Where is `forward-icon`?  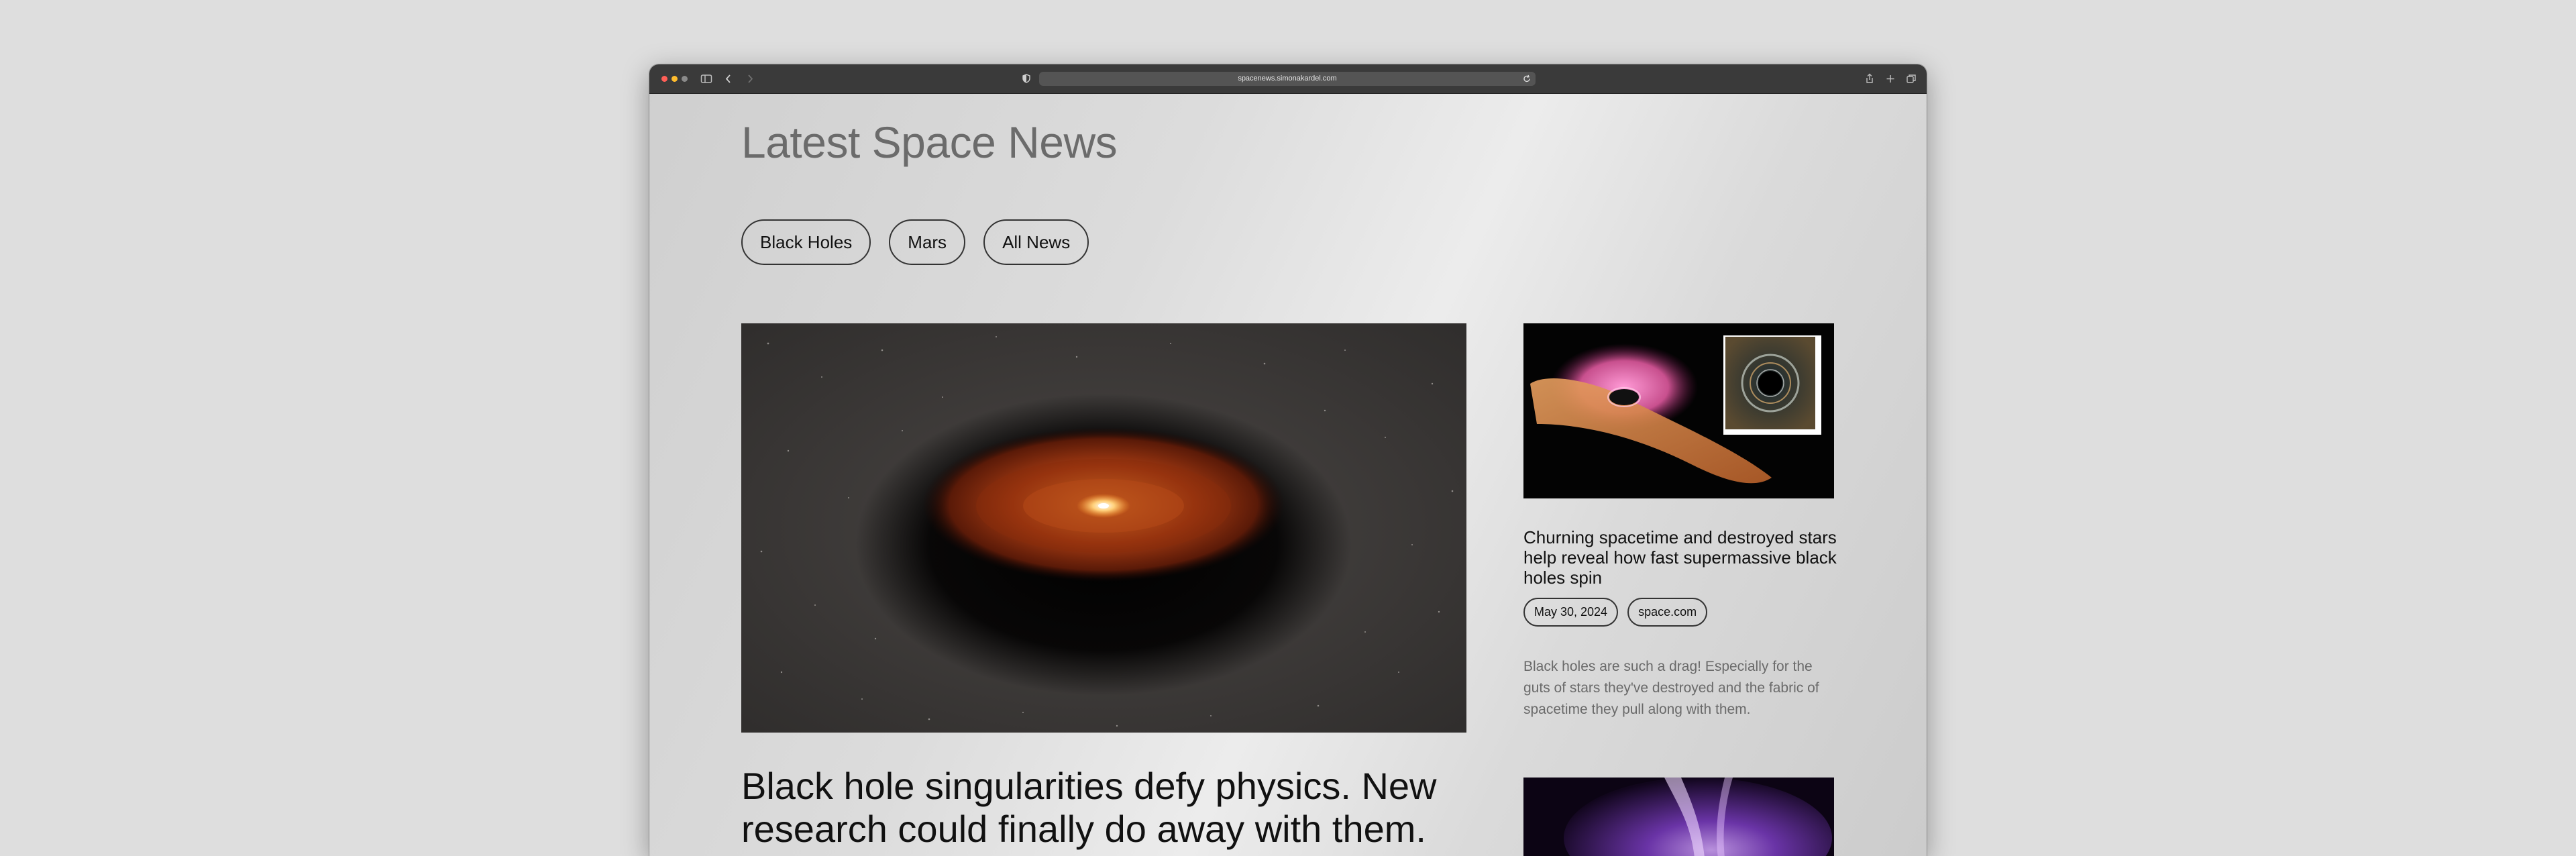
forward-icon is located at coordinates (750, 78).